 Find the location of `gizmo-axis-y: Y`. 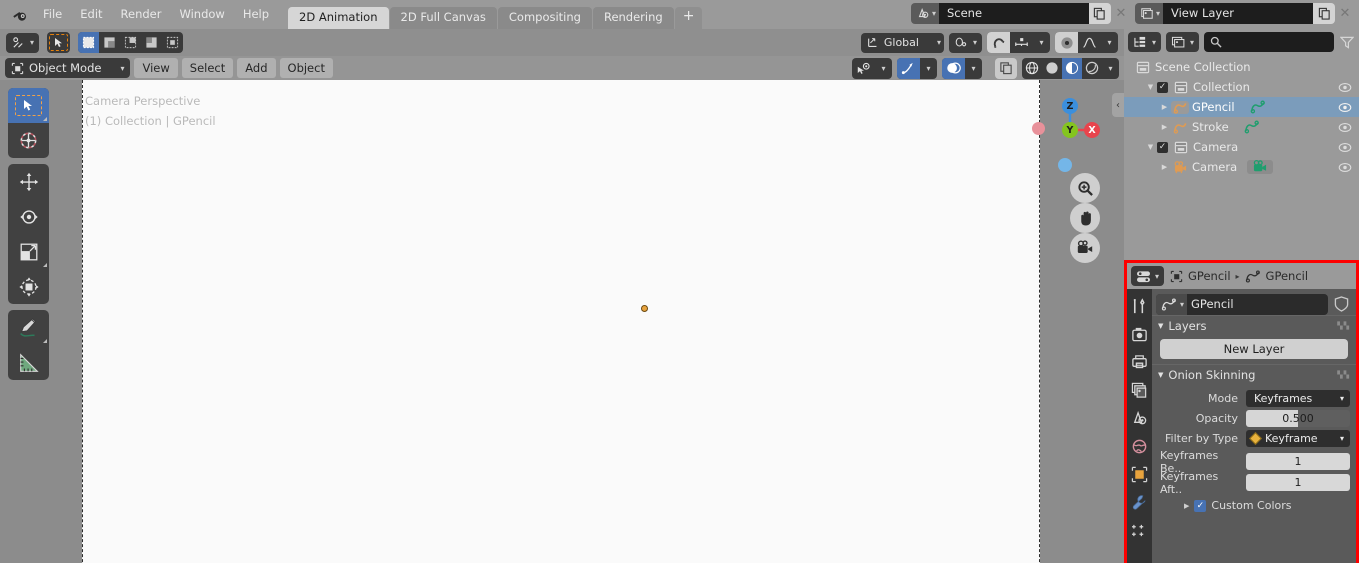

gizmo-axis-y: Y is located at coordinates (1070, 130).